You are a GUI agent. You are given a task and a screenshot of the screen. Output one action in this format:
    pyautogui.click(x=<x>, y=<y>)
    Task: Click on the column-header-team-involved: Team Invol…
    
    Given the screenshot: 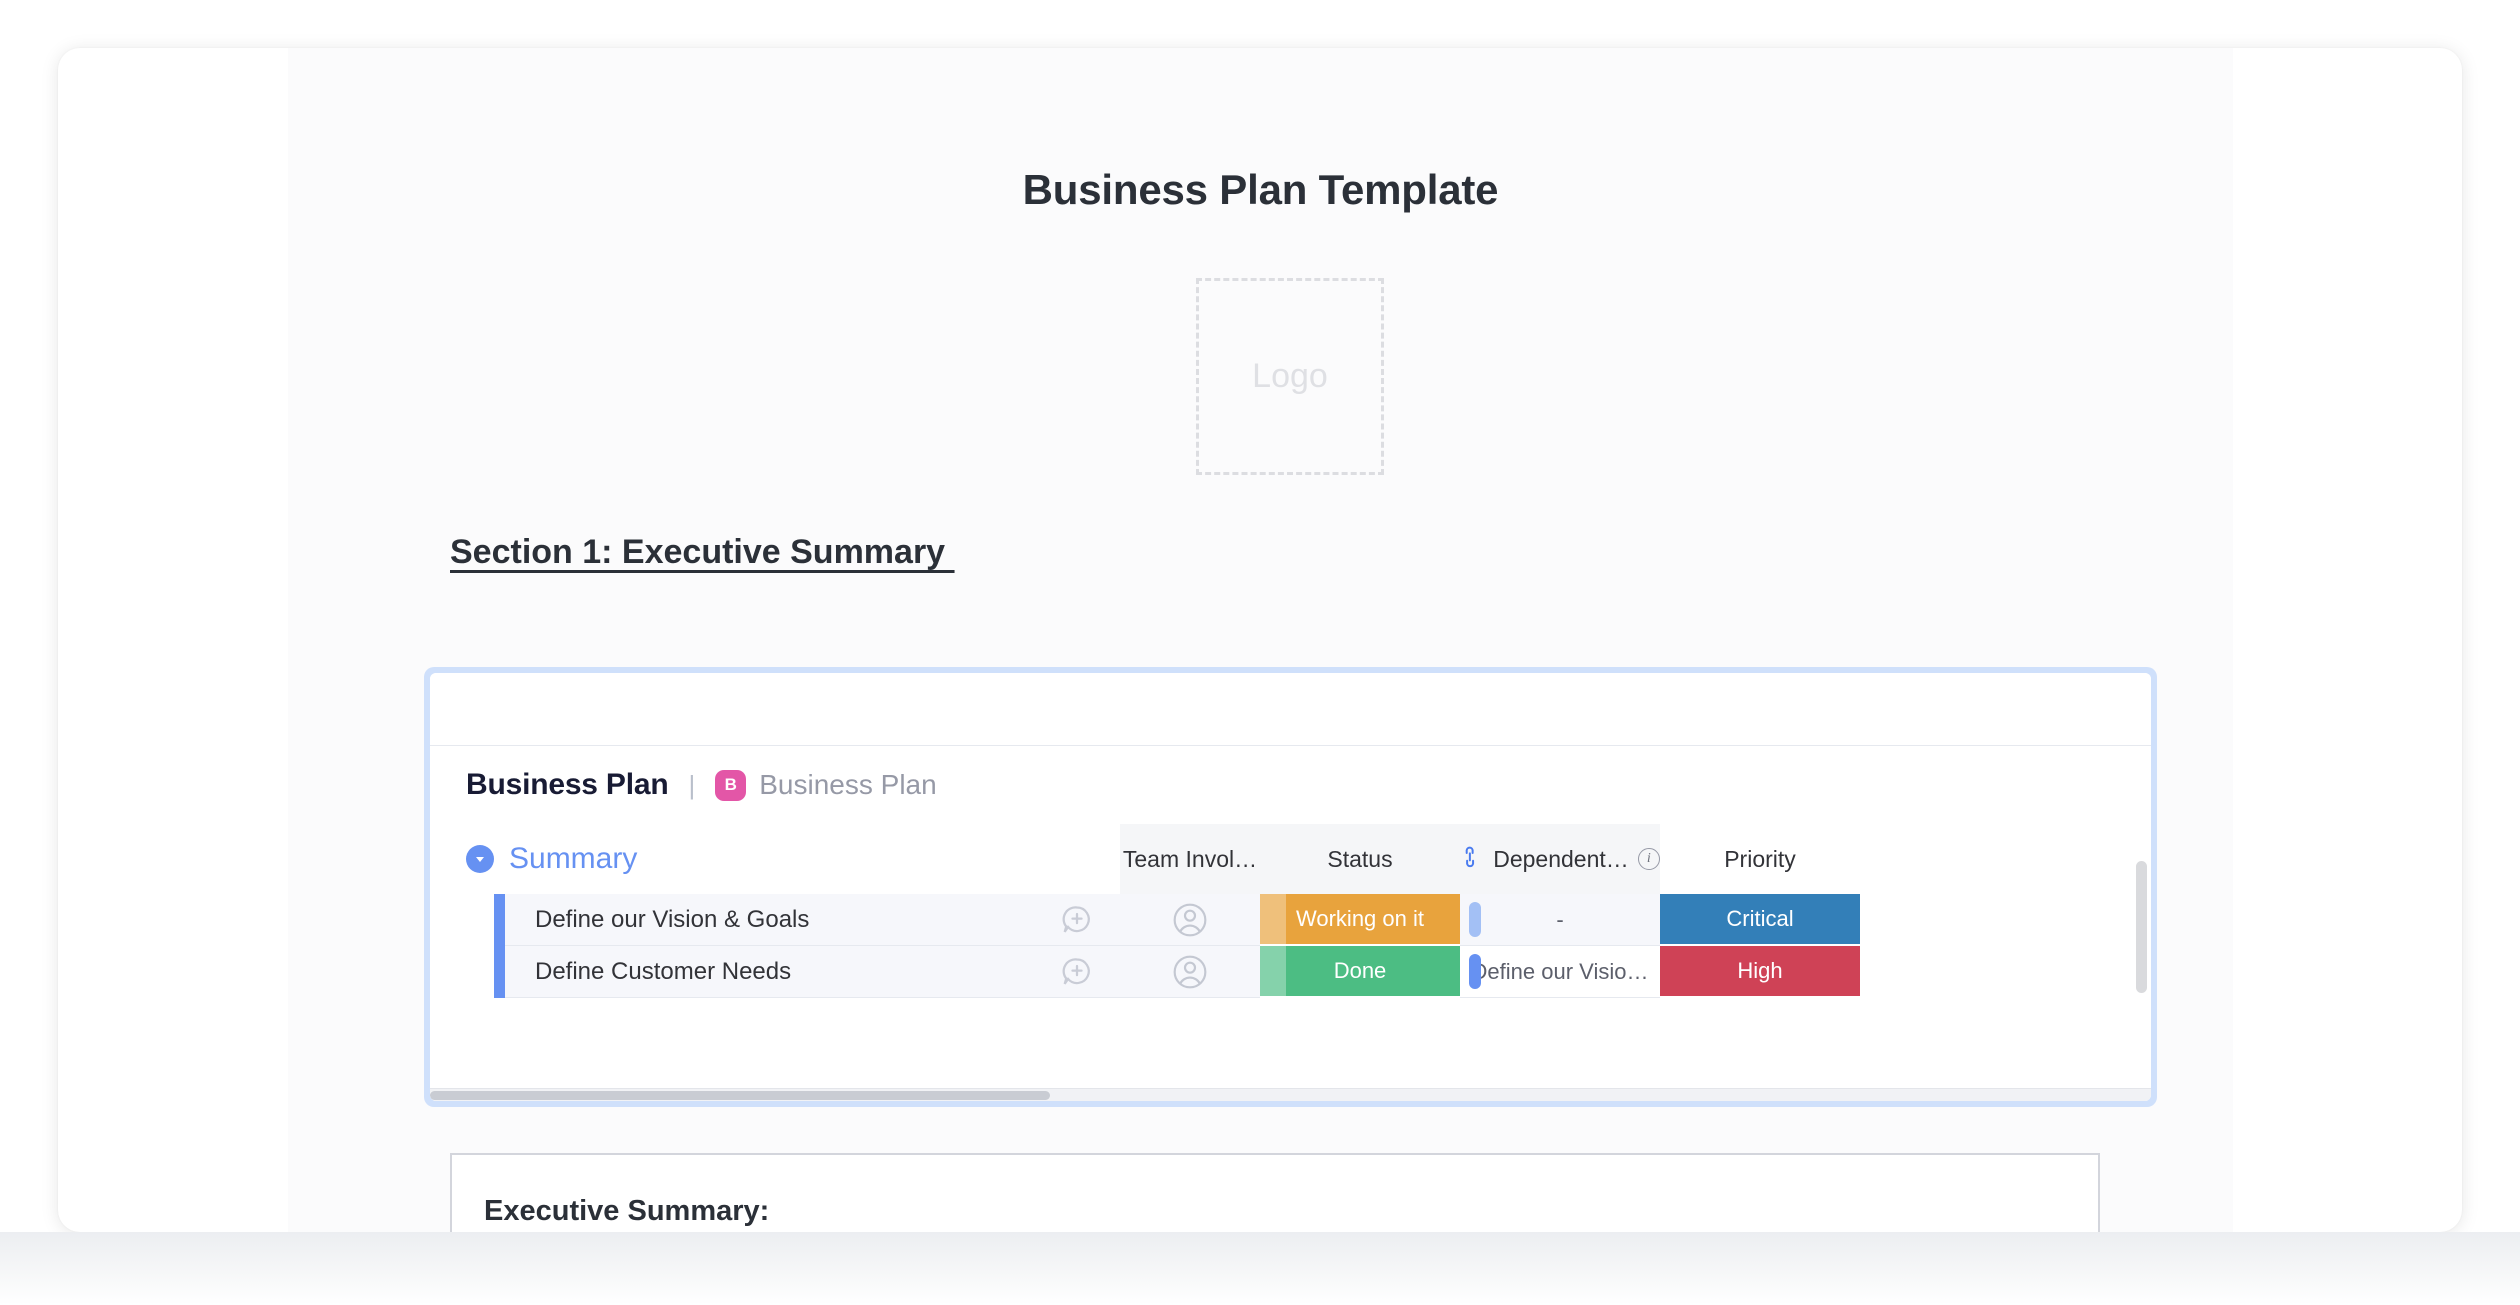 What is the action you would take?
    pyautogui.click(x=1190, y=859)
    